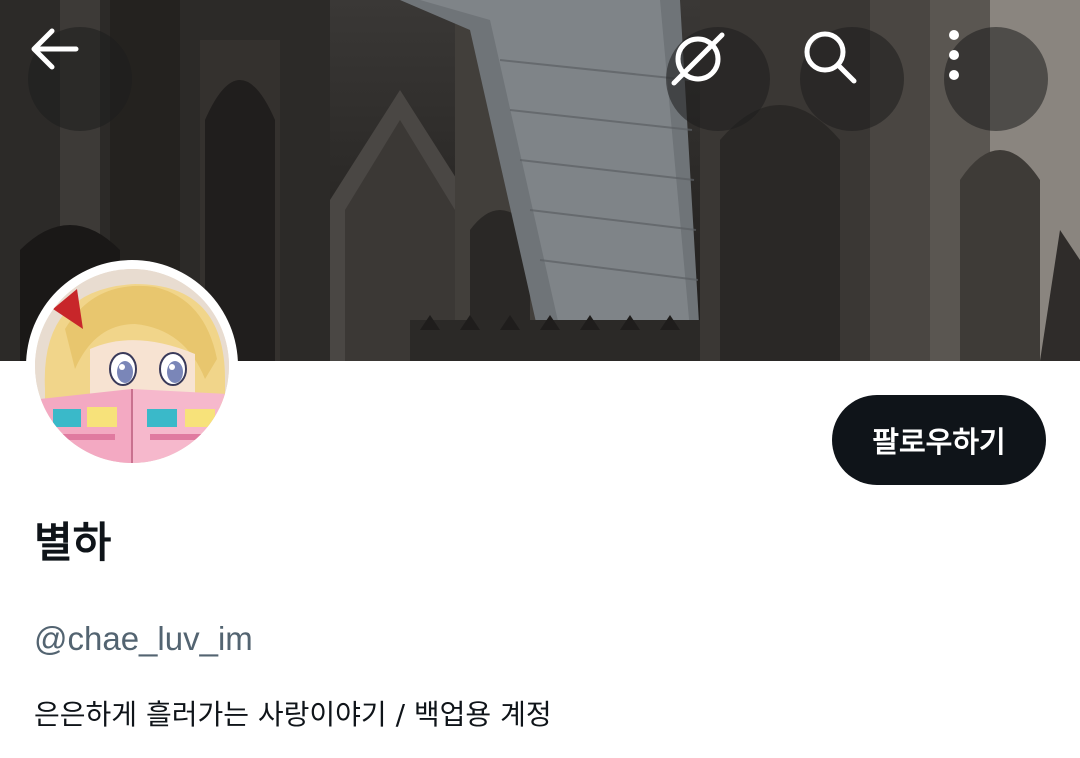 This screenshot has width=1080, height=758. What do you see at coordinates (830, 57) in the screenshot?
I see `search-icon` at bounding box center [830, 57].